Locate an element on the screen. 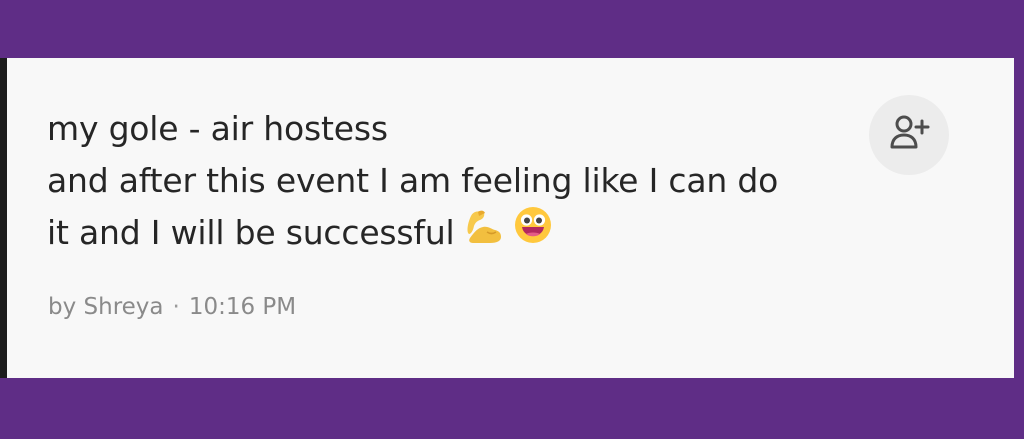 The width and height of the screenshot is (1024, 439). author-label: by Shreya is located at coordinates (106, 307).